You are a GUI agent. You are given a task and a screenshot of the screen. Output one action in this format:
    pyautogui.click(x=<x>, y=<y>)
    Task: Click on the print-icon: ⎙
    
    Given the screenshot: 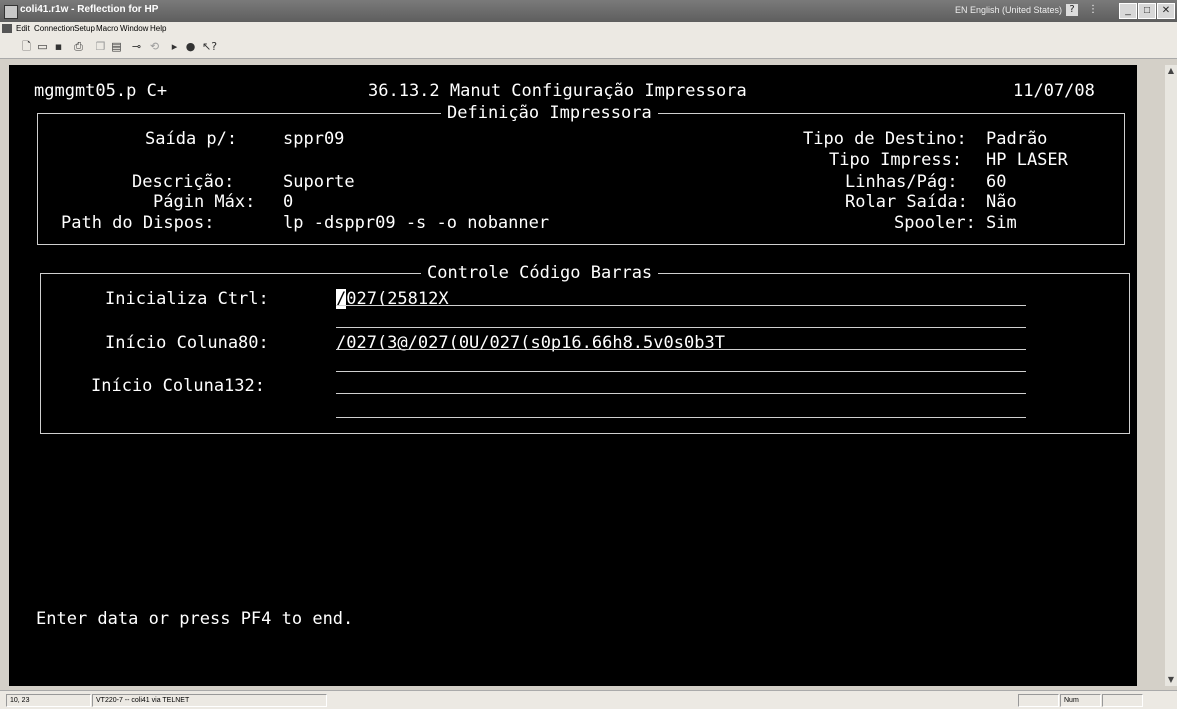 What is the action you would take?
    pyautogui.click(x=78, y=46)
    